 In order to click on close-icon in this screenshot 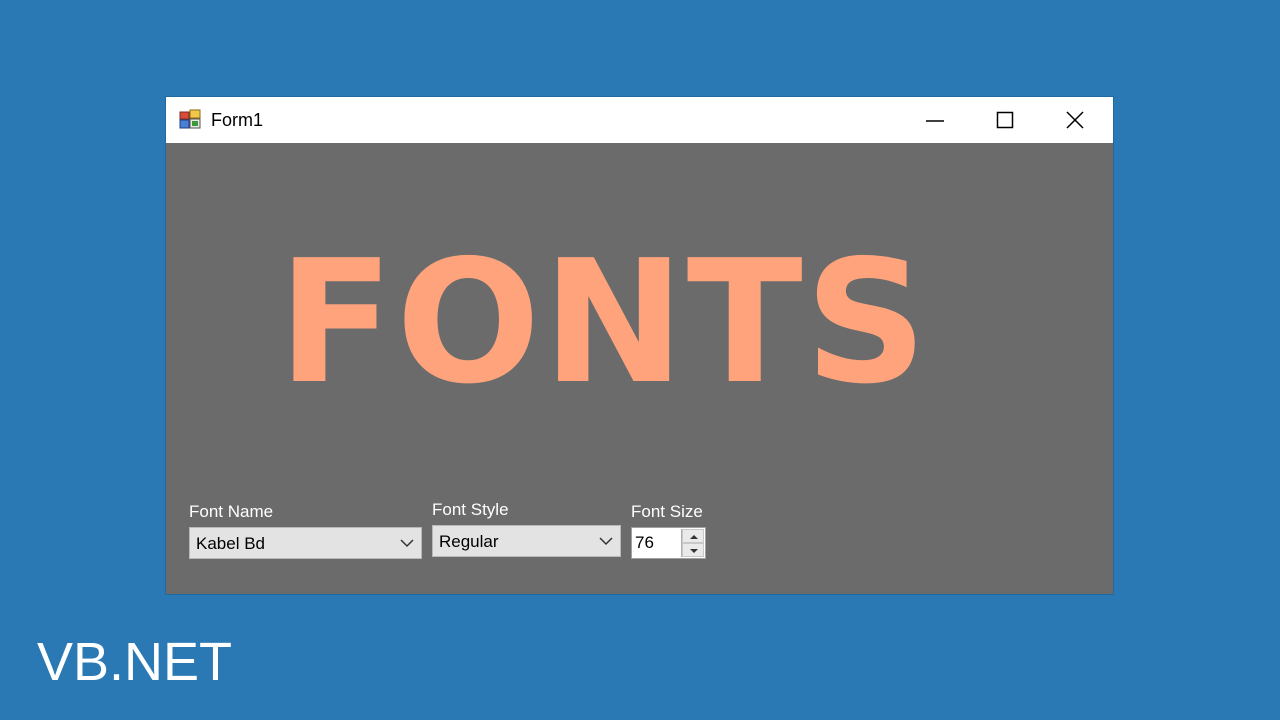, I will do `click(1075, 120)`.